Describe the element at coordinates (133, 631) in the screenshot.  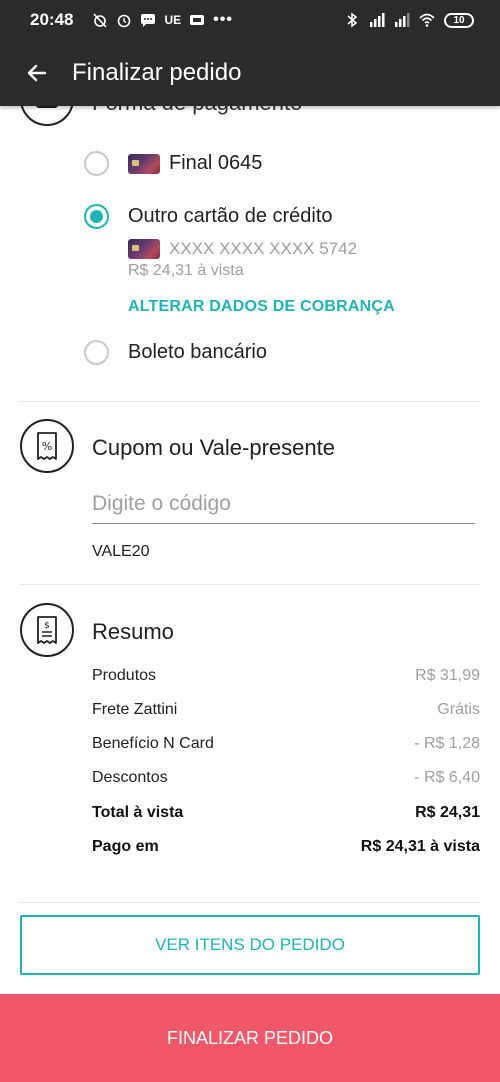
I see `summary-section-title: Resumo` at that location.